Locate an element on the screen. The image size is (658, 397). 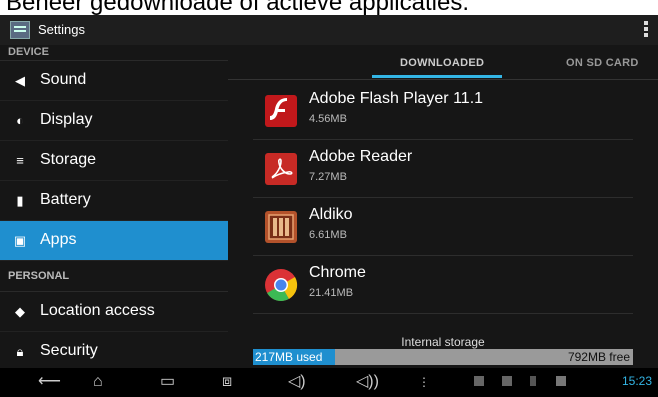
sidebar-item-label: Location access is located at coordinates (97, 310).